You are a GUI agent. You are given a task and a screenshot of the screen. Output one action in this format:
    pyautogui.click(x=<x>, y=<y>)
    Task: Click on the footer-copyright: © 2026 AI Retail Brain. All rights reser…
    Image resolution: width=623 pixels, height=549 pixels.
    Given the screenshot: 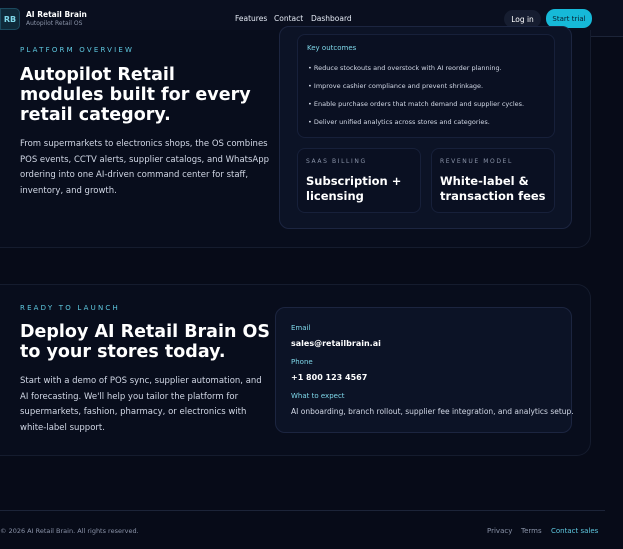 What is the action you would take?
    pyautogui.click(x=69, y=531)
    